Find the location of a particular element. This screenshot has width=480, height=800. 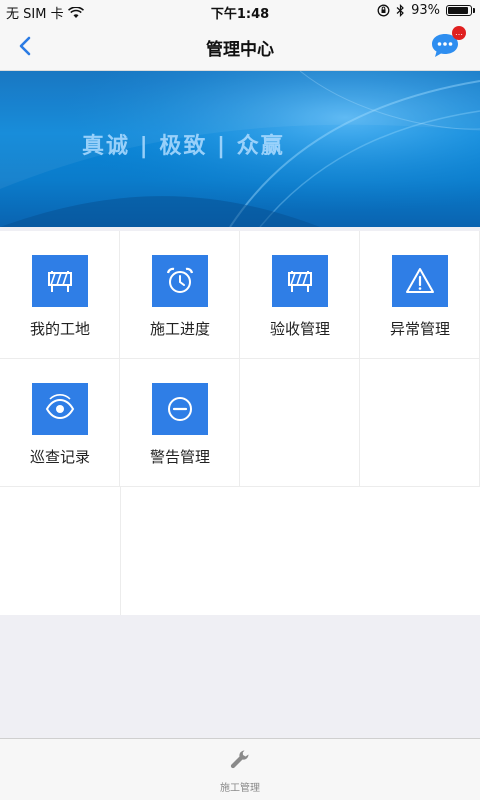

menu-item-acceptance: 验收管理 is located at coordinates (300, 295).